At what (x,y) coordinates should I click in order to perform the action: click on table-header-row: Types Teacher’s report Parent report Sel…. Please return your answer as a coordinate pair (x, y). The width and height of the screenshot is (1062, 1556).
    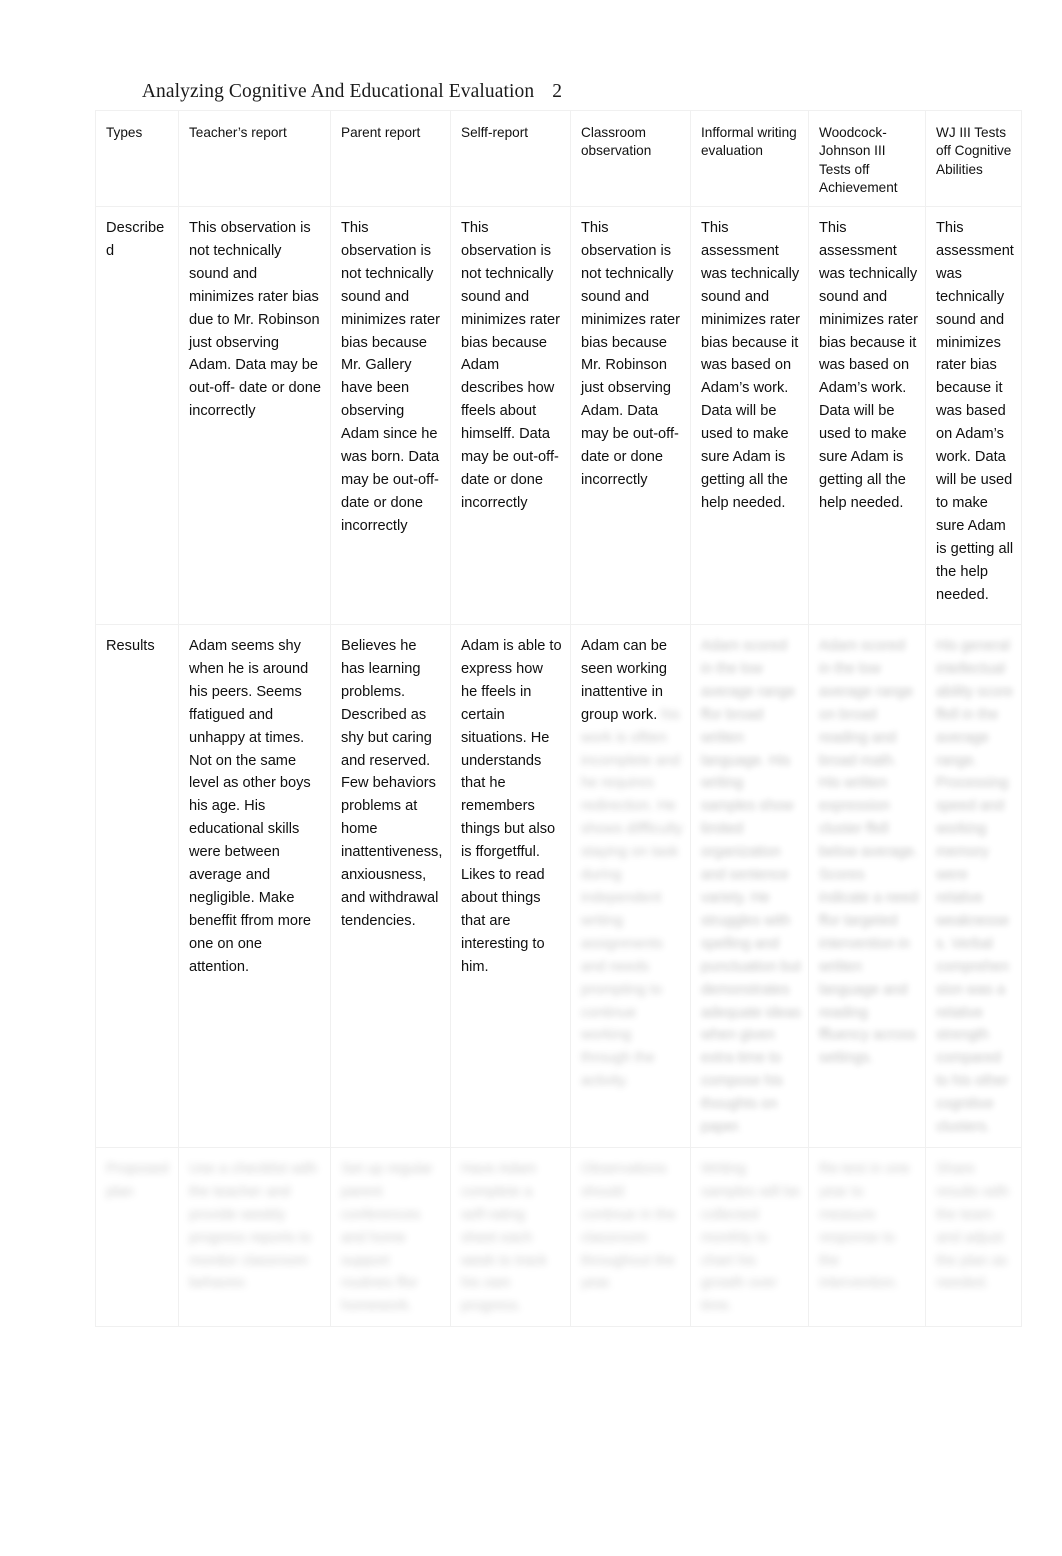
    Looking at the image, I should click on (558, 158).